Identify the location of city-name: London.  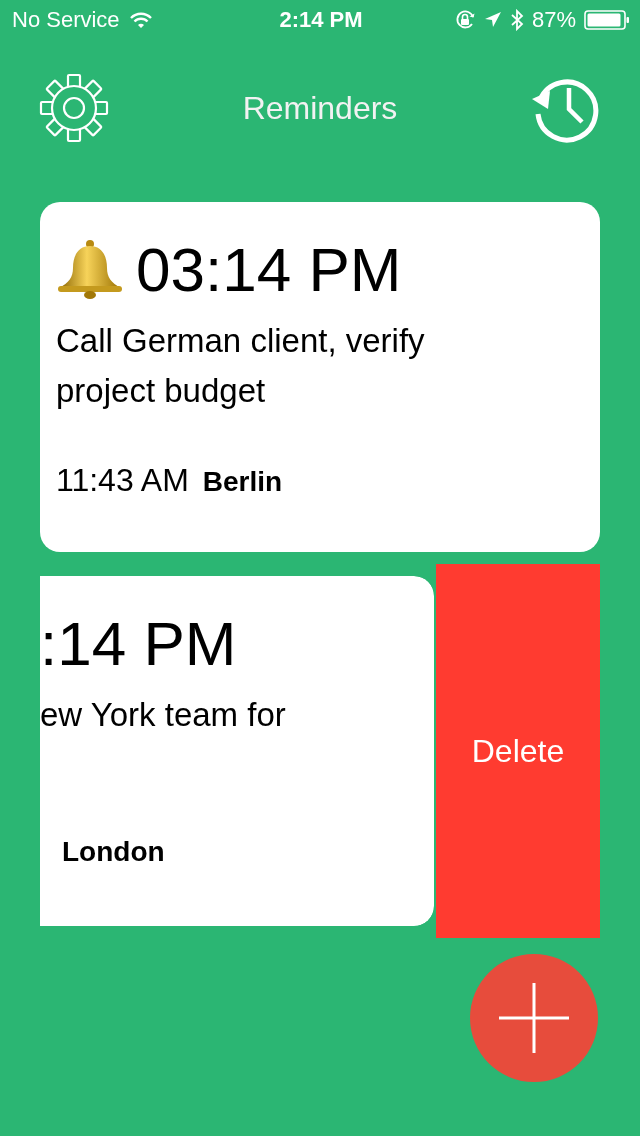
(113, 852).